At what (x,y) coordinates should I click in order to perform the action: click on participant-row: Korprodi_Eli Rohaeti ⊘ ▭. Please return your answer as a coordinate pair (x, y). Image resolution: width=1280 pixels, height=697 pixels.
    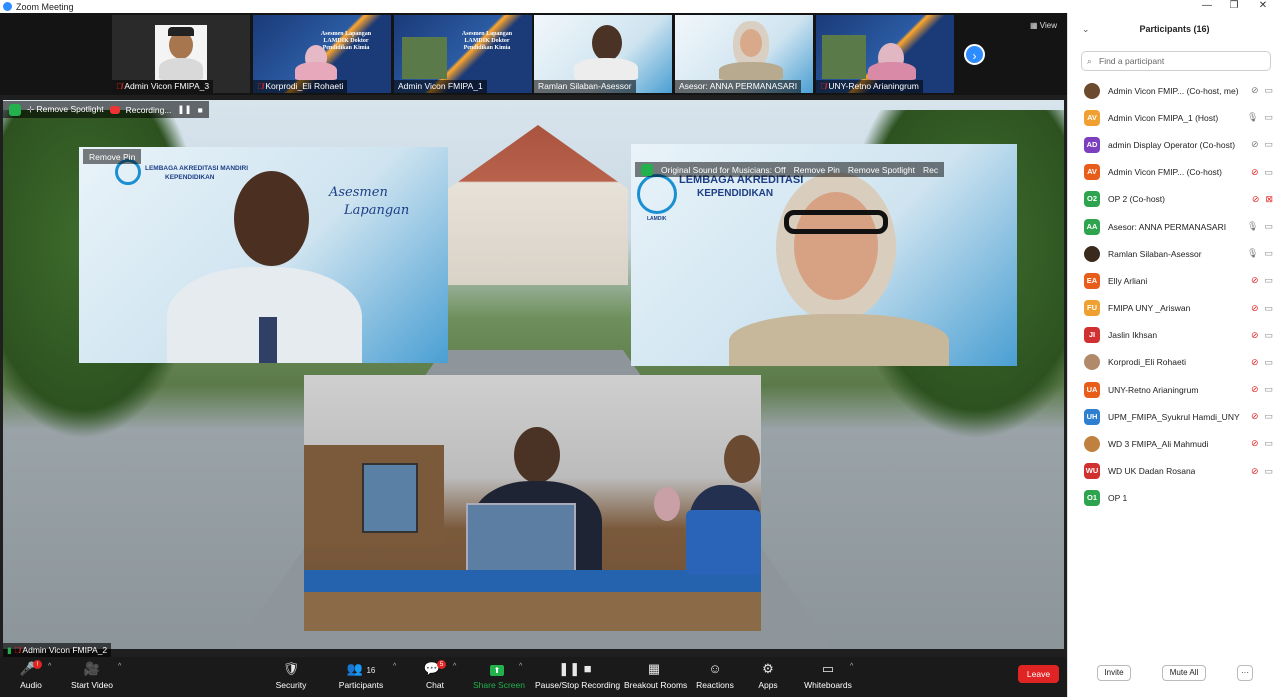
    Looking at the image, I should click on (1174, 362).